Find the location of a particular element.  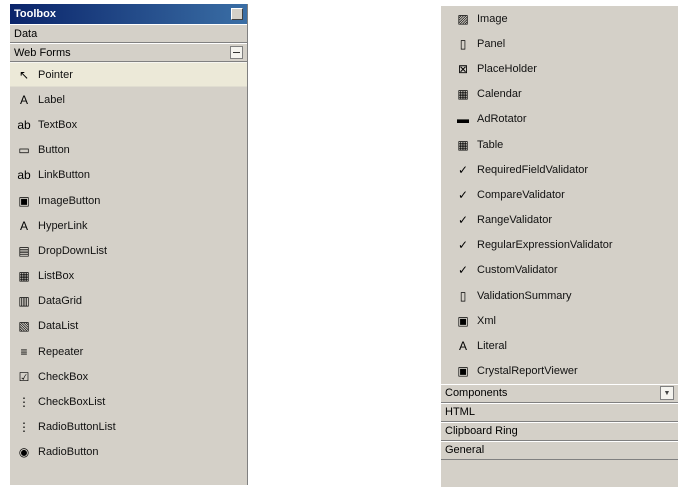

toolbox-item-label: PlaceHolder is located at coordinates (507, 68).